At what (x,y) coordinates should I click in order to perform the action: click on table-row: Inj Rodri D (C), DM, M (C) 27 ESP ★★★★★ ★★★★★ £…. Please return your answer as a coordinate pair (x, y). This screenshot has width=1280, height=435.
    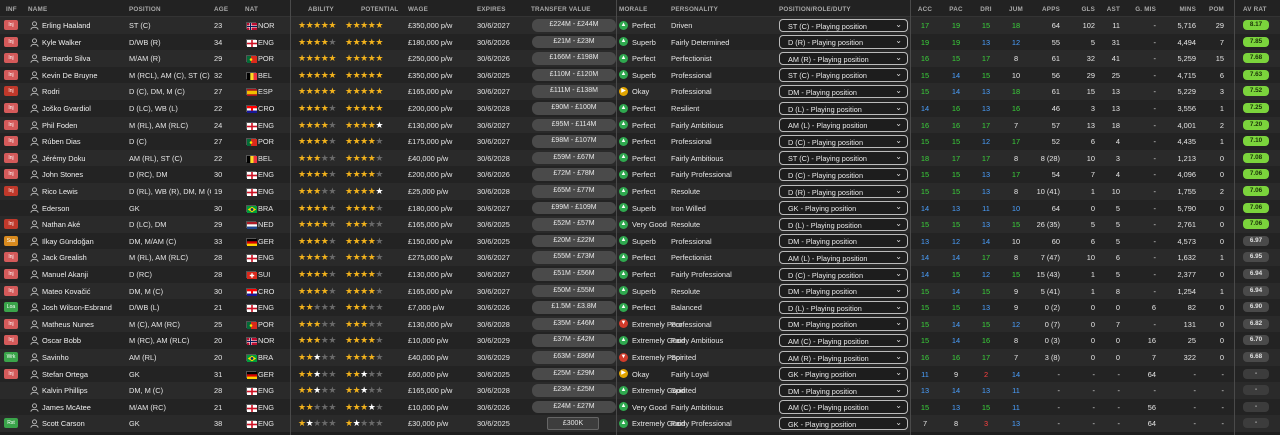
    Looking at the image, I should click on (640, 91).